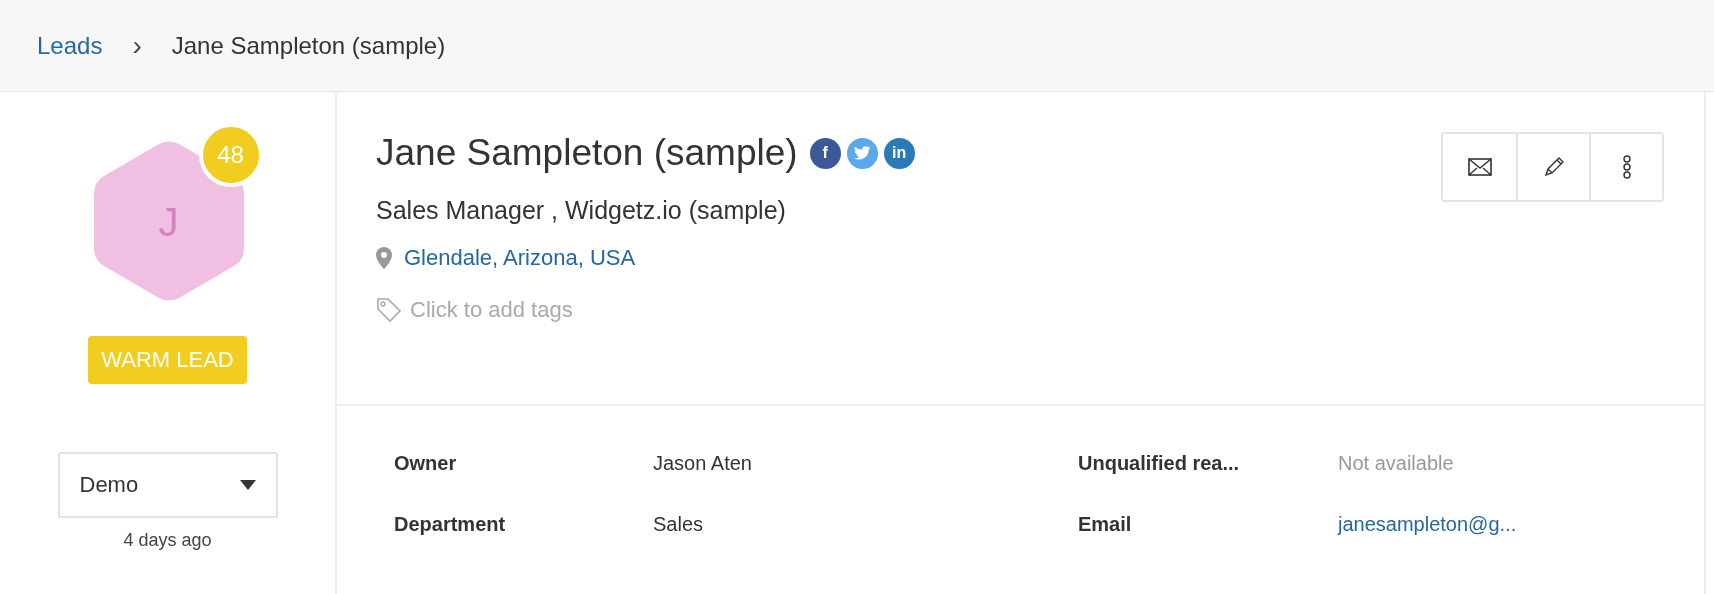 This screenshot has height=594, width=1714. I want to click on location-pin-icon, so click(384, 258).